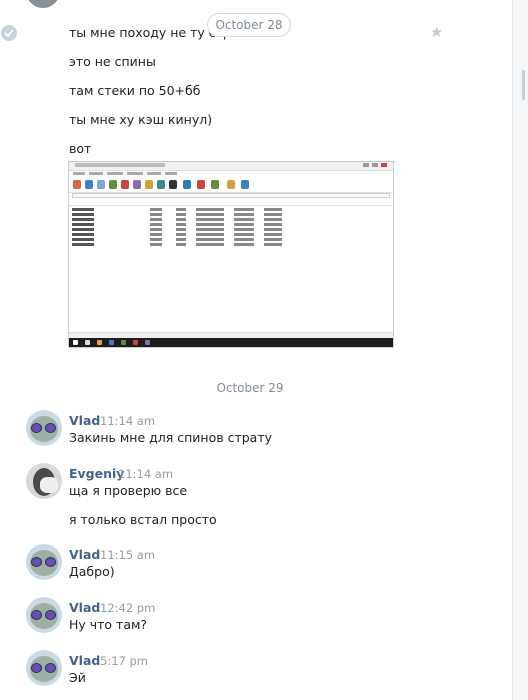  I want to click on message-text: Закинь мне для спинов страту, so click(171, 437).